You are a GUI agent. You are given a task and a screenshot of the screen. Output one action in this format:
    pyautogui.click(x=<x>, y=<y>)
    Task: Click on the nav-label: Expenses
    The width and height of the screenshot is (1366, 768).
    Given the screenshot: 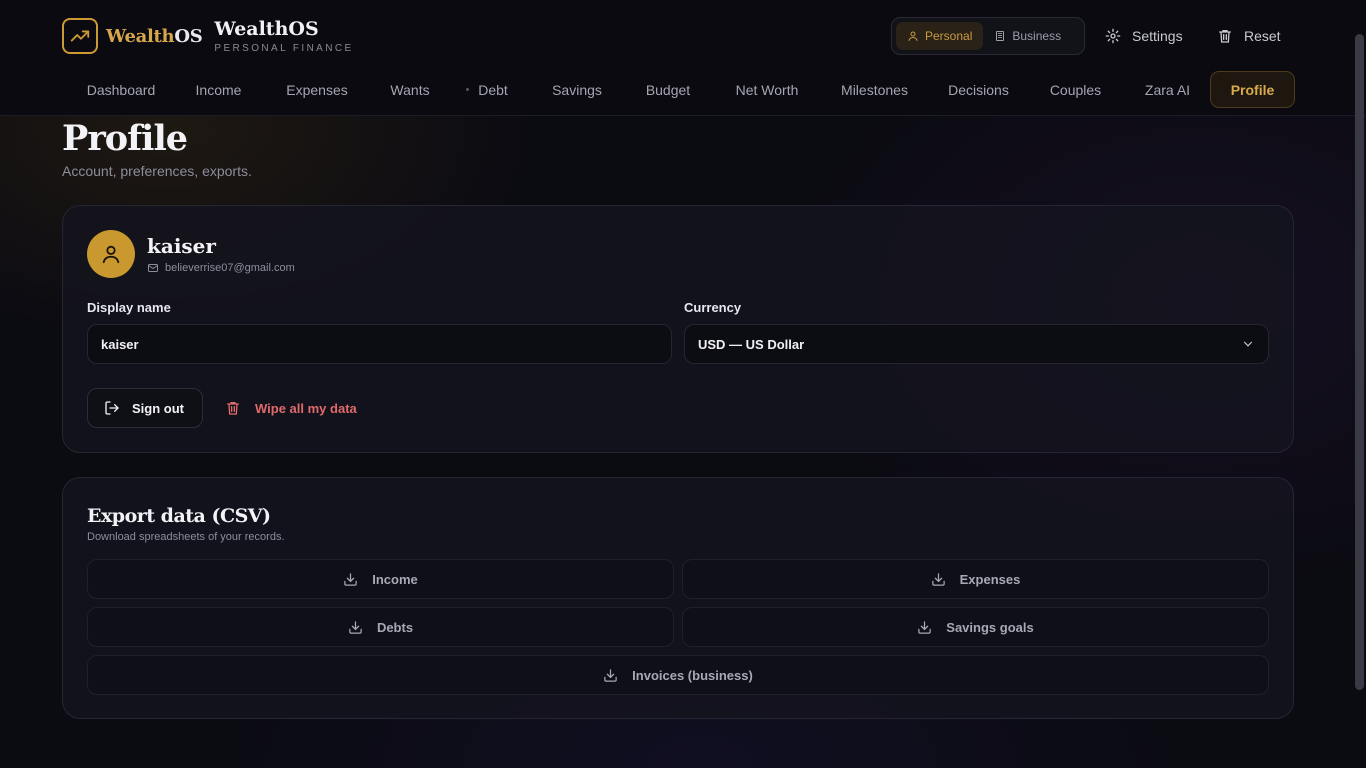 What is the action you would take?
    pyautogui.click(x=317, y=89)
    